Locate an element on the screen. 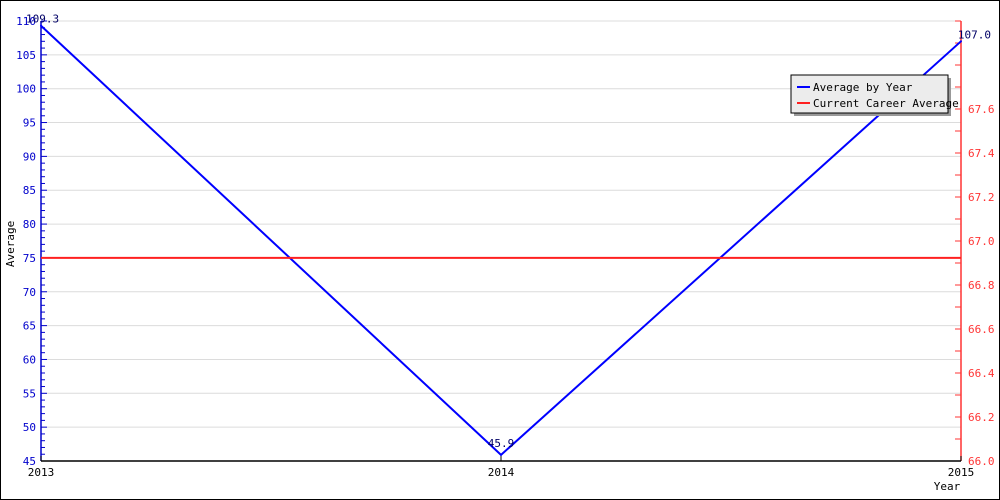 Image resolution: width=1000 pixels, height=500 pixels. legend-label-average-by-year: Average by Year is located at coordinates (863, 87).